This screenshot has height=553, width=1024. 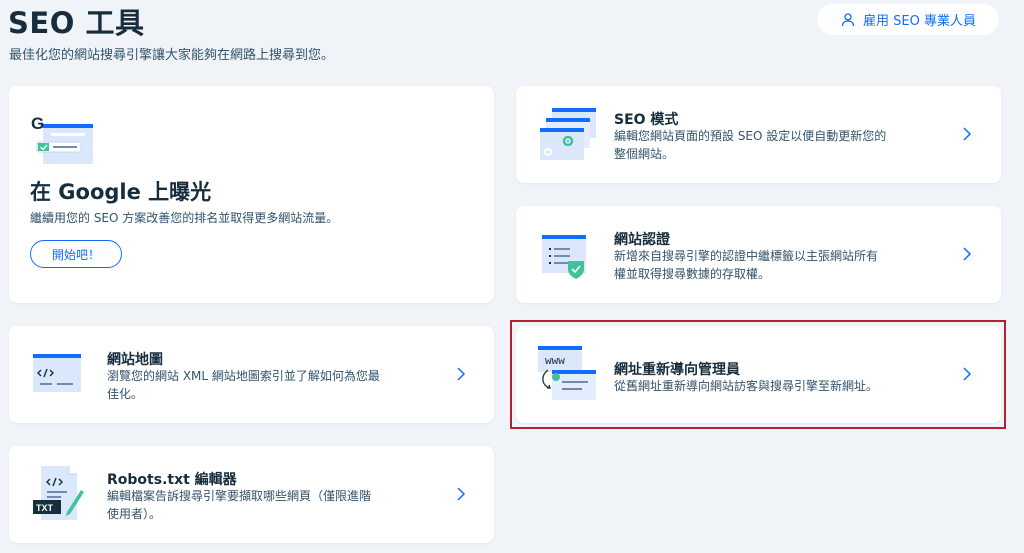 I want to click on card-description: 編輯您網站頁面的預設 SEO 設定以便自動更新您的, so click(x=750, y=136).